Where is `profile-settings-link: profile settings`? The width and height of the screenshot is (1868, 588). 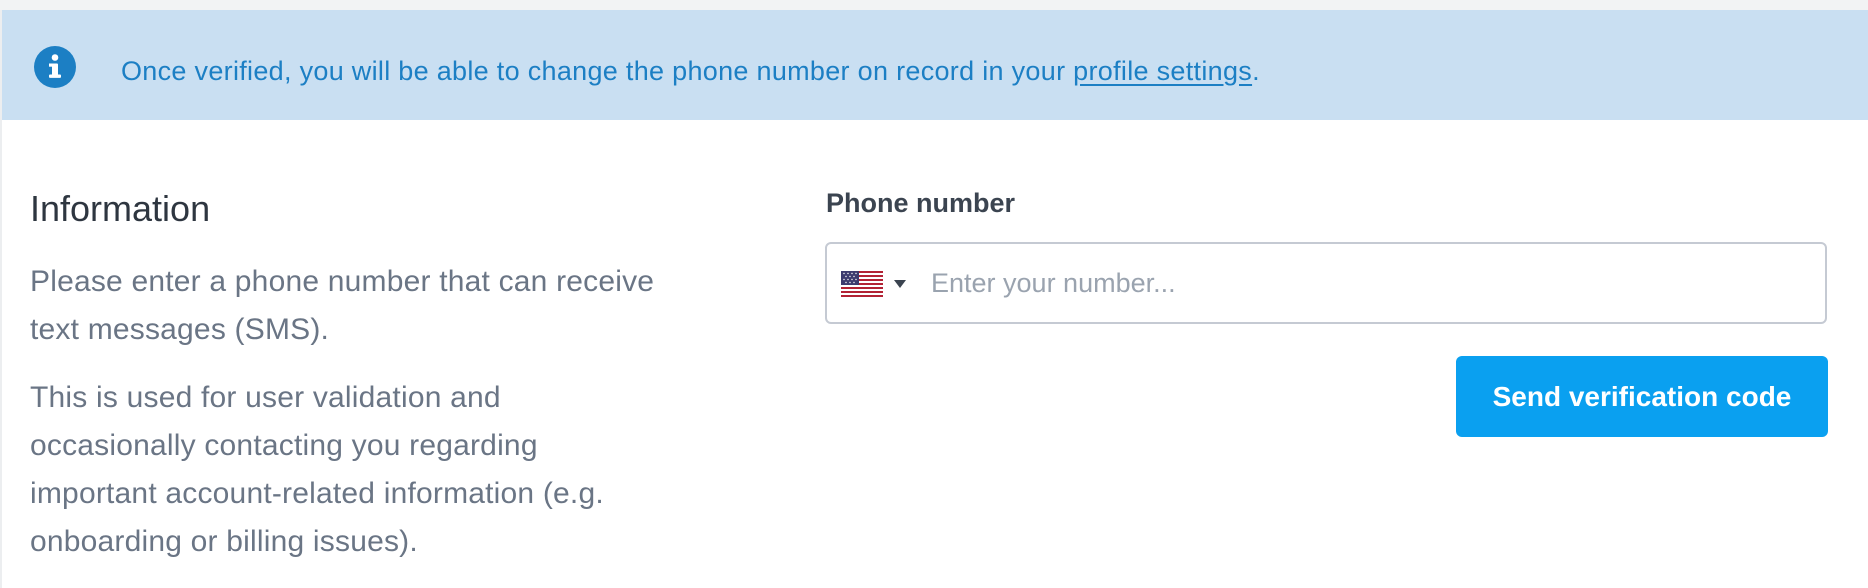 profile-settings-link: profile settings is located at coordinates (1162, 71).